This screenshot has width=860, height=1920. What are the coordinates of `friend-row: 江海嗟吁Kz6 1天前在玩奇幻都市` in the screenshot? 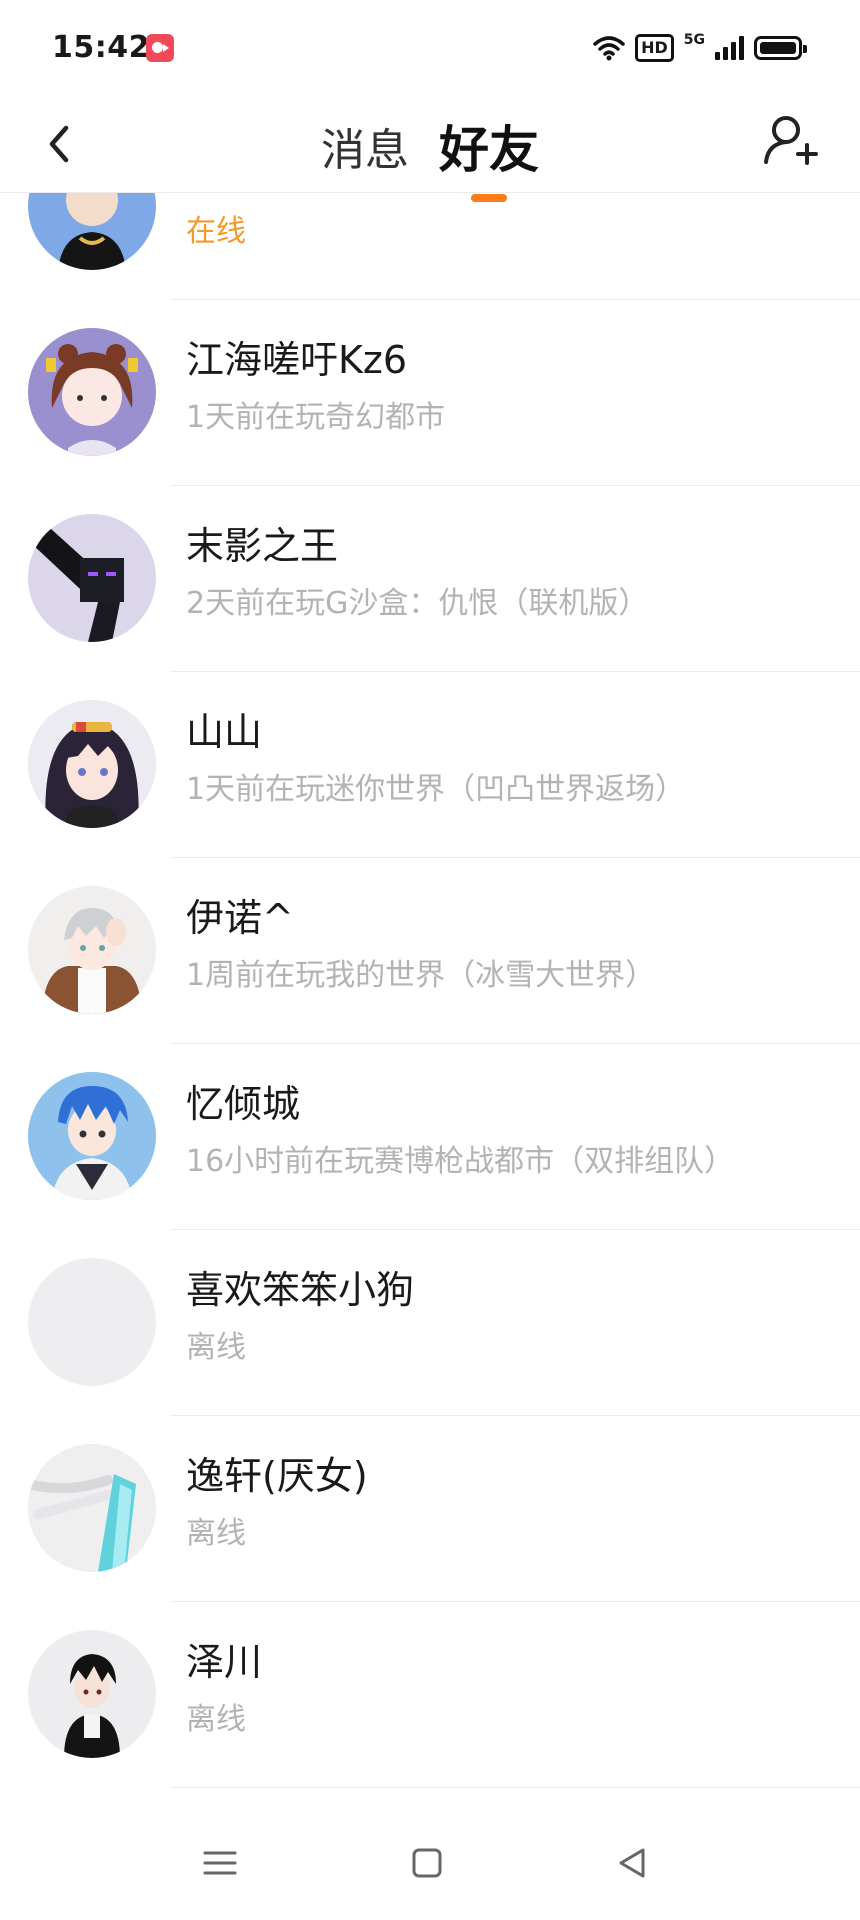 It's located at (430, 393).